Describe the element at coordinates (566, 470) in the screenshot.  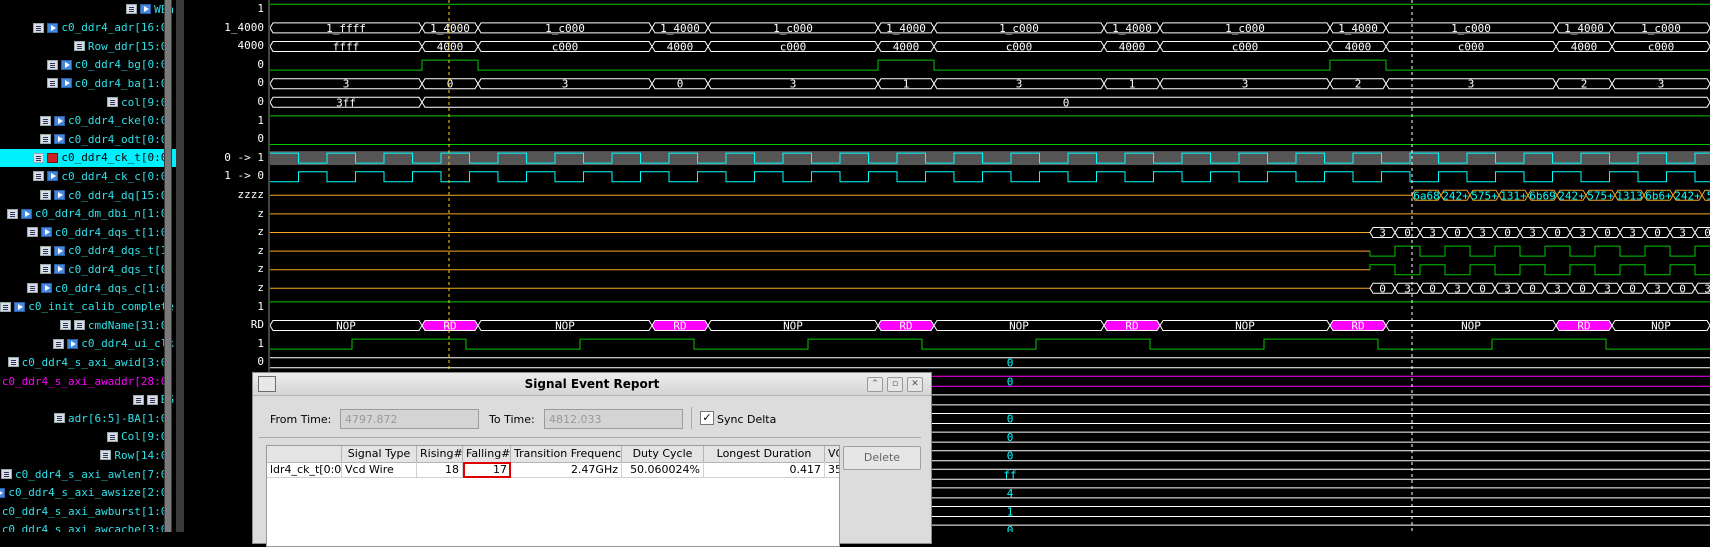
I see `table-cell: 2.47GHz` at that location.